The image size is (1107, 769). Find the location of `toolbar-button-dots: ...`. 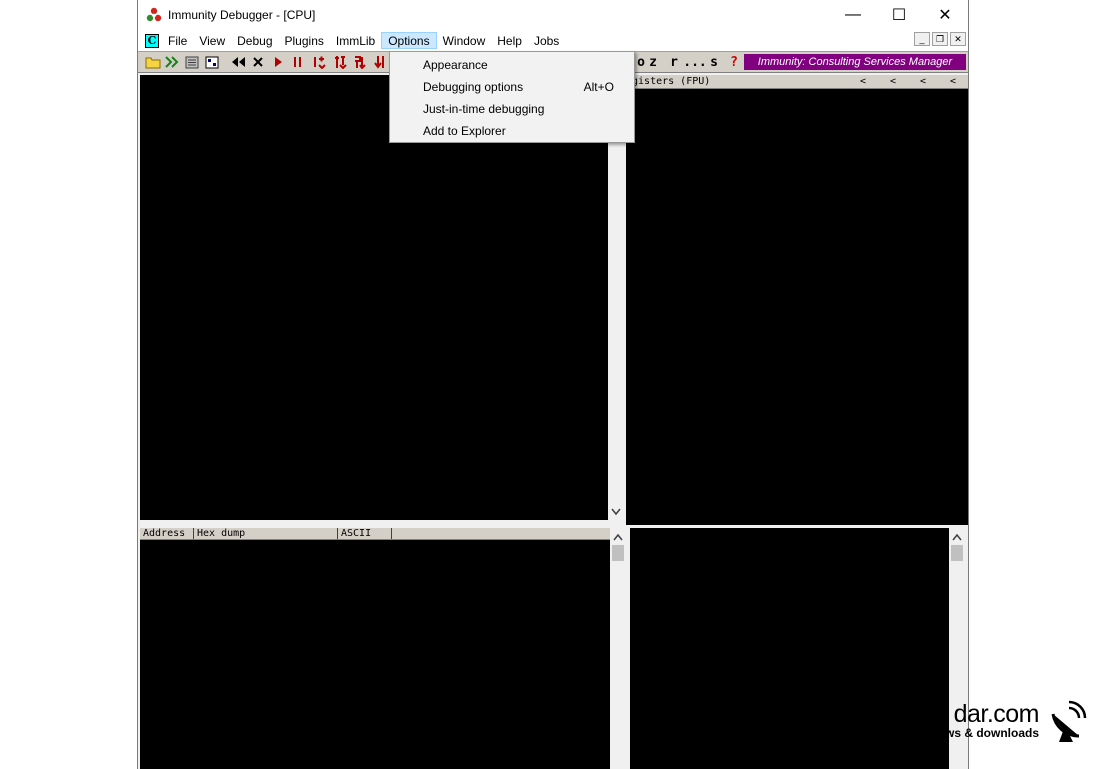

toolbar-button-dots: ... is located at coordinates (694, 62).